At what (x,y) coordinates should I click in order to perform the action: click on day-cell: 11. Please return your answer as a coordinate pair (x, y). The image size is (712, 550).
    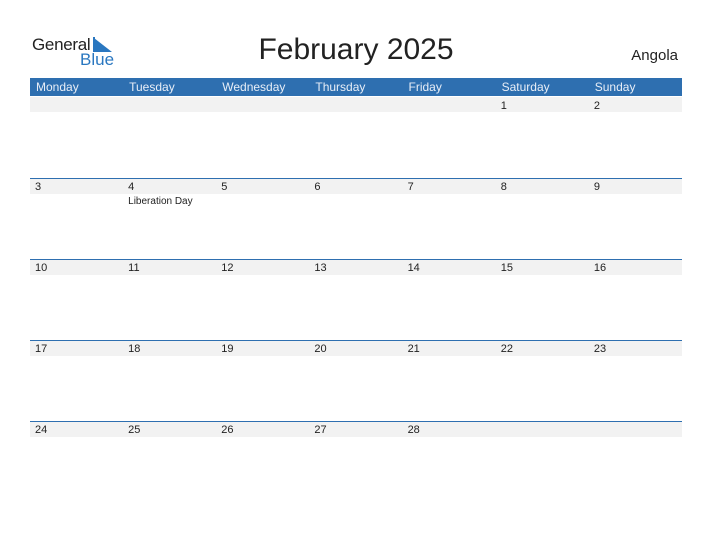
    Looking at the image, I should click on (169, 299).